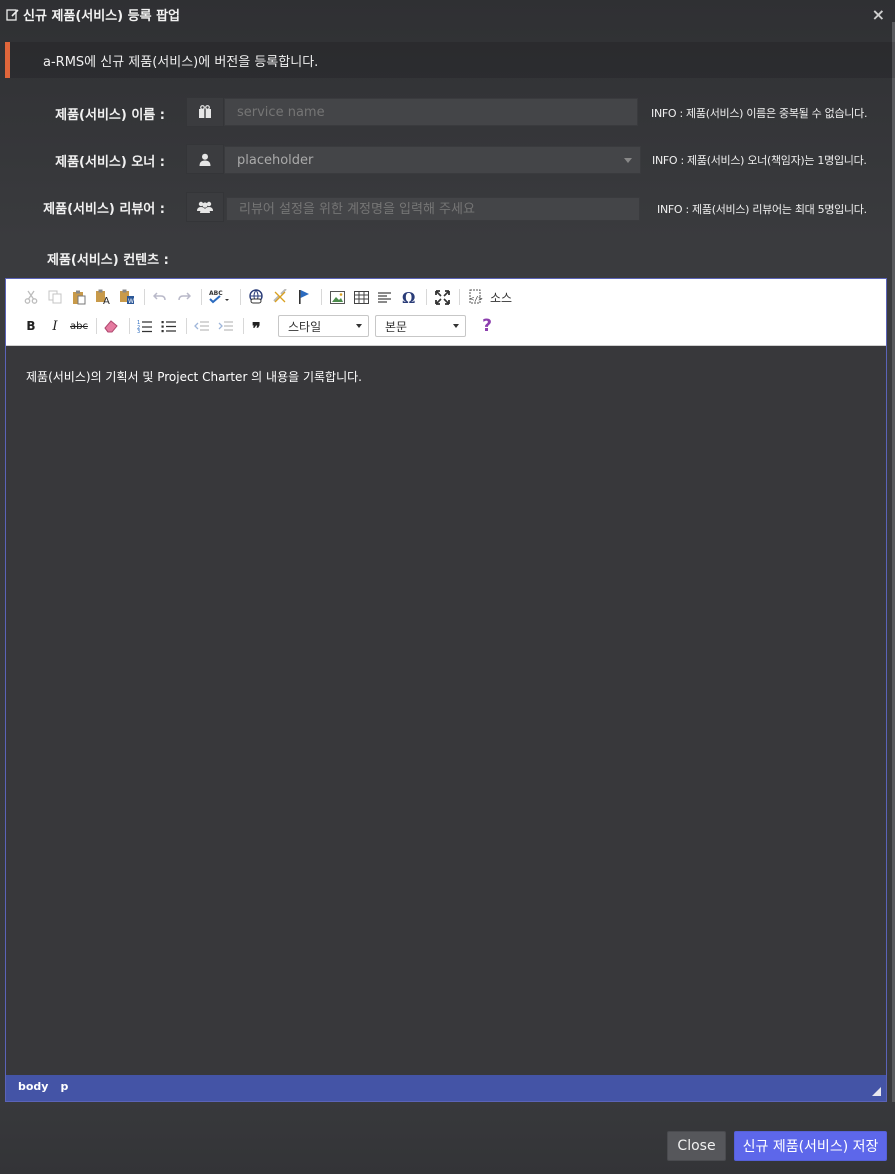  Describe the element at coordinates (304, 297) in the screenshot. I see `anchor-flag-icon` at that location.